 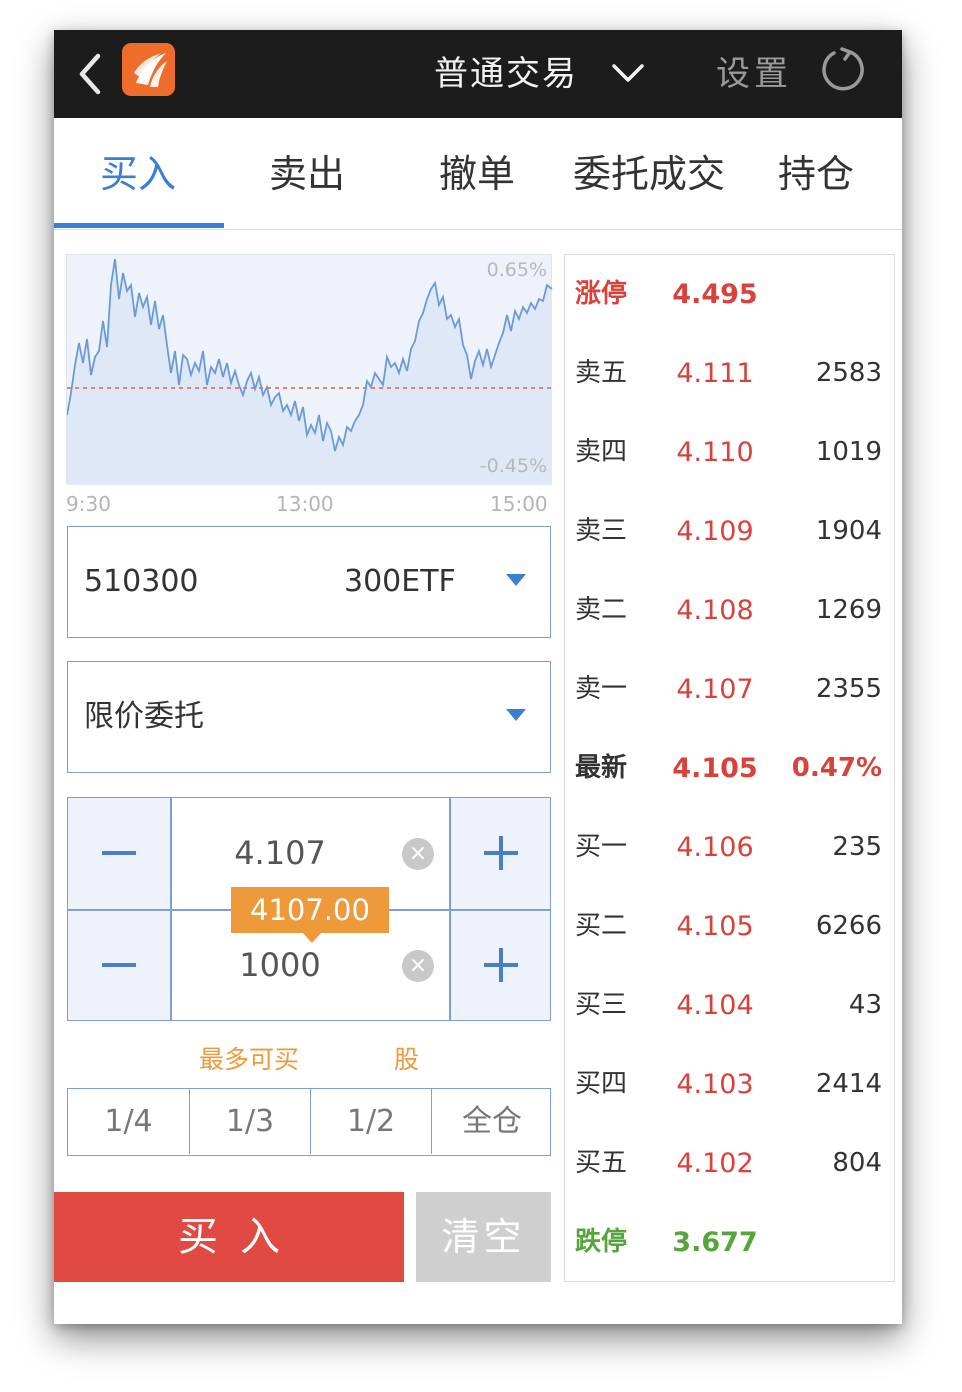 I want to click on latest-label: 最新, so click(x=601, y=768).